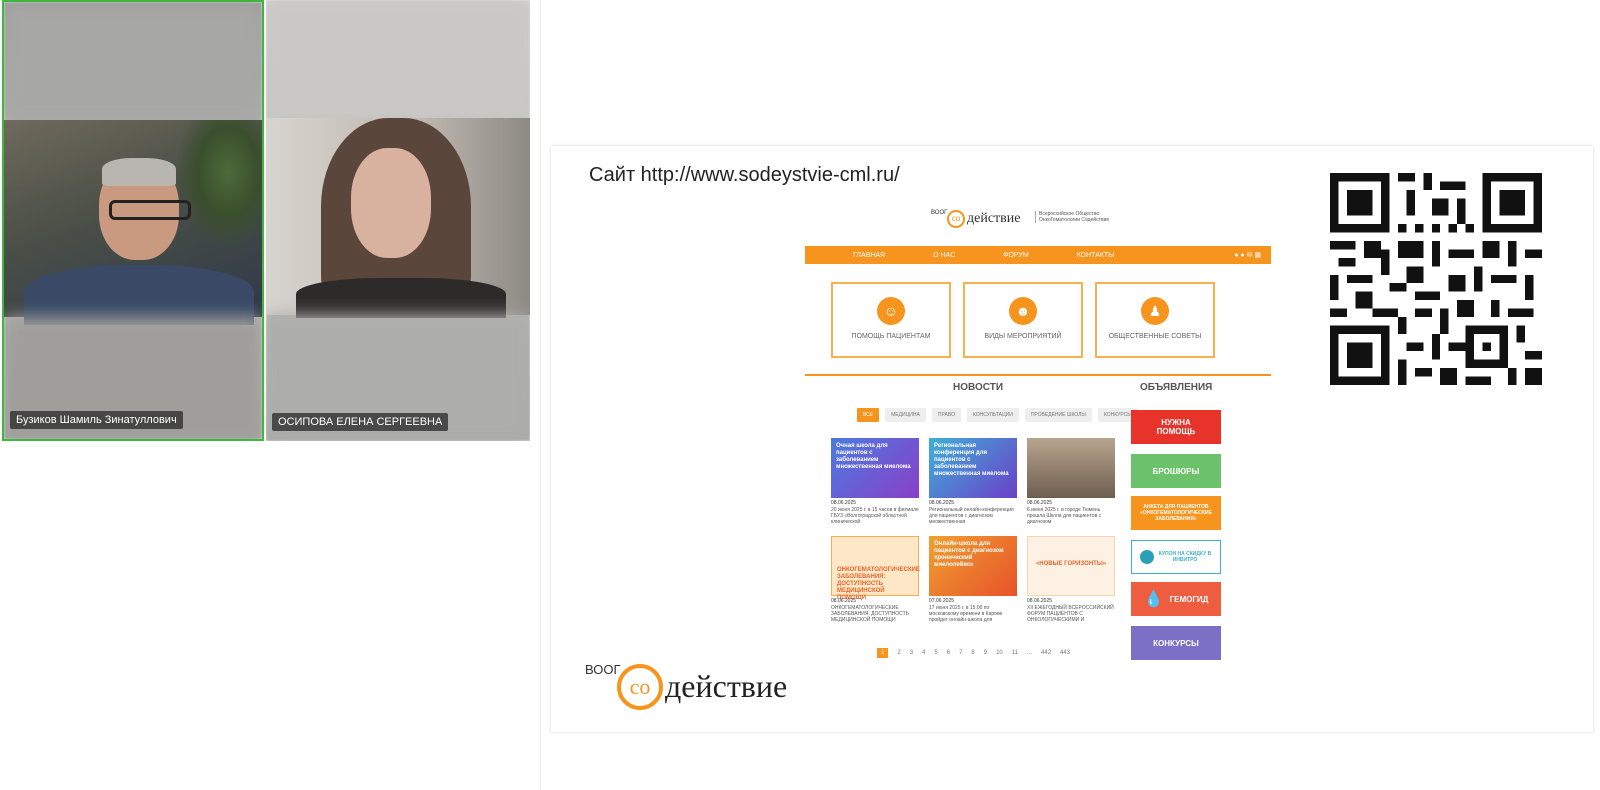 The width and height of the screenshot is (1600, 790). What do you see at coordinates (1155, 336) in the screenshot?
I see `category-label: ОБЩЕСТВЕННЫЕ СОВЕТЫ` at bounding box center [1155, 336].